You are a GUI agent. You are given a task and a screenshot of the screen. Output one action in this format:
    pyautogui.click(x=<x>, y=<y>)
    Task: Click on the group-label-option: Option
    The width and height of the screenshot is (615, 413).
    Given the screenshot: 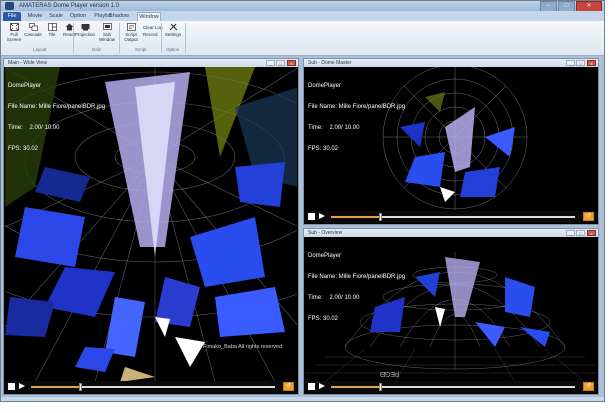 What is the action you would take?
    pyautogui.click(x=173, y=49)
    